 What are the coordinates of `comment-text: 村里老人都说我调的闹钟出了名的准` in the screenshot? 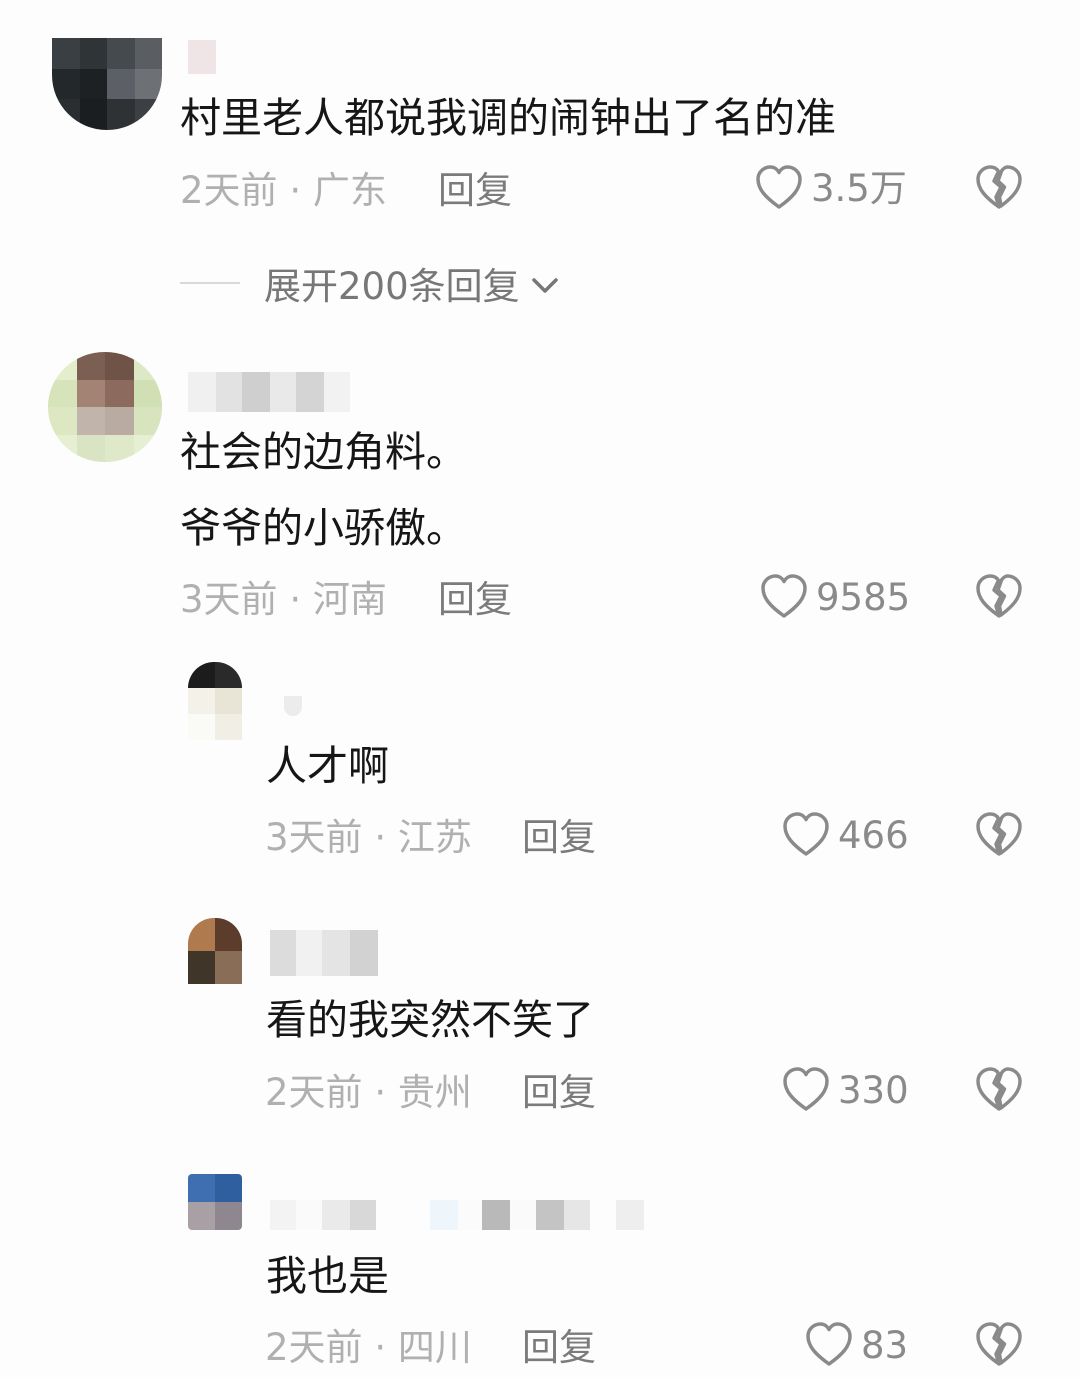 It's located at (508, 118).